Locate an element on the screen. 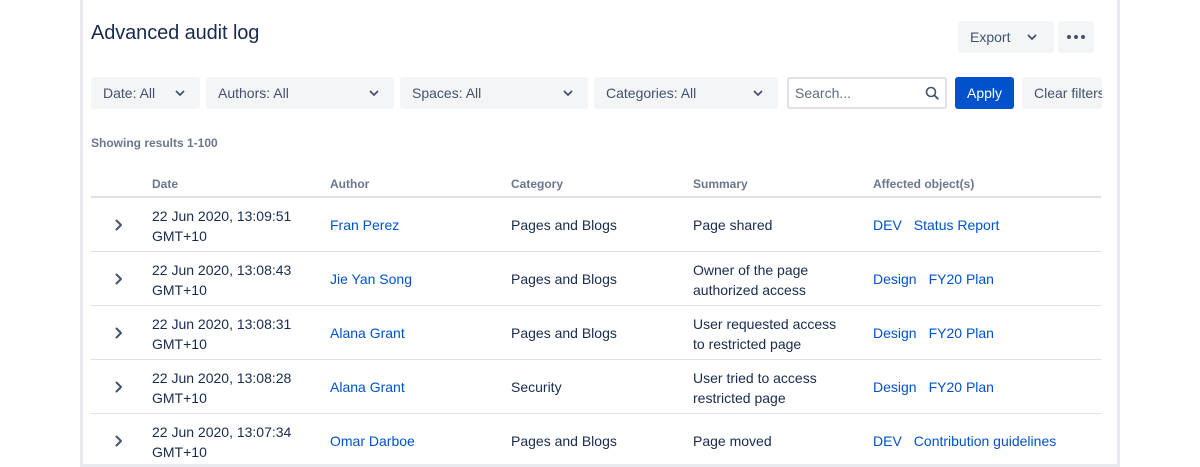  export-button: Export is located at coordinates (1006, 37).